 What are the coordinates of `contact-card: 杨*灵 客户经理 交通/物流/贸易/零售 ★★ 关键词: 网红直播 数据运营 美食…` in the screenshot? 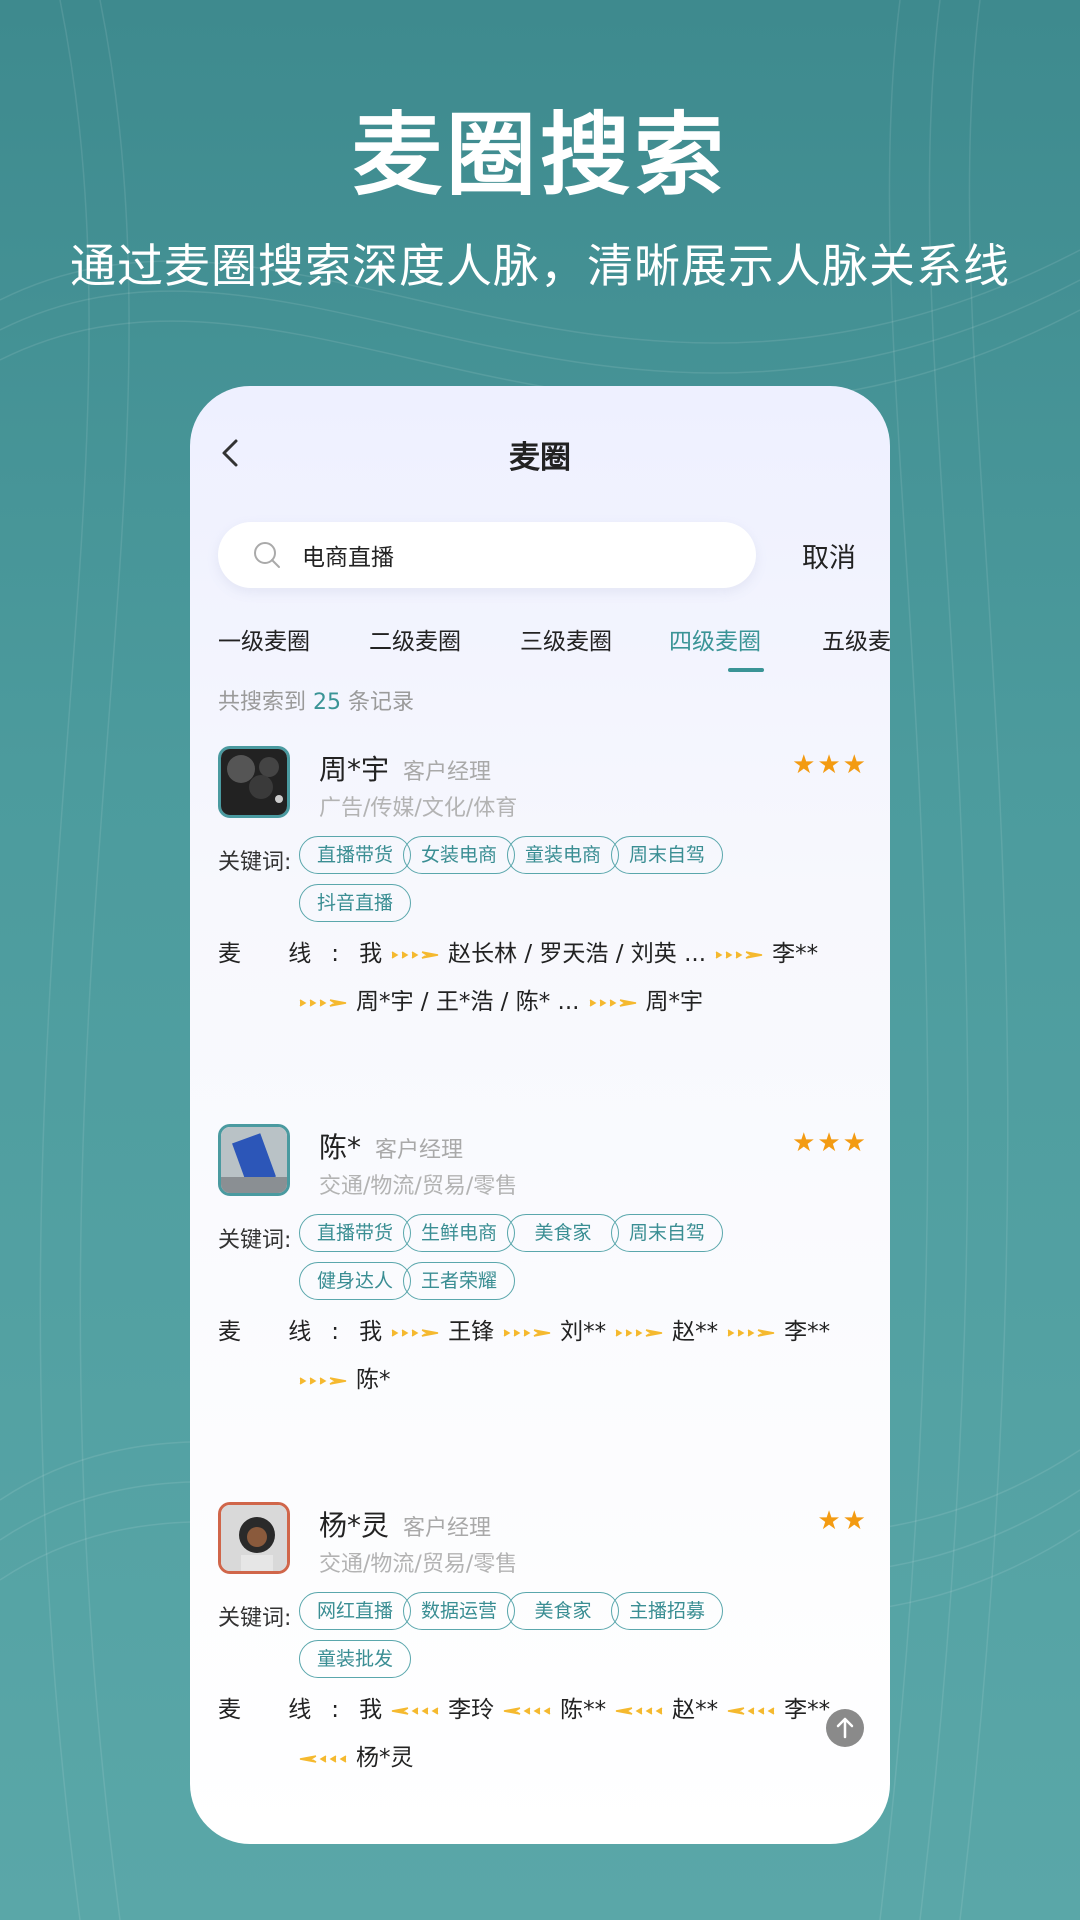 It's located at (543, 1667).